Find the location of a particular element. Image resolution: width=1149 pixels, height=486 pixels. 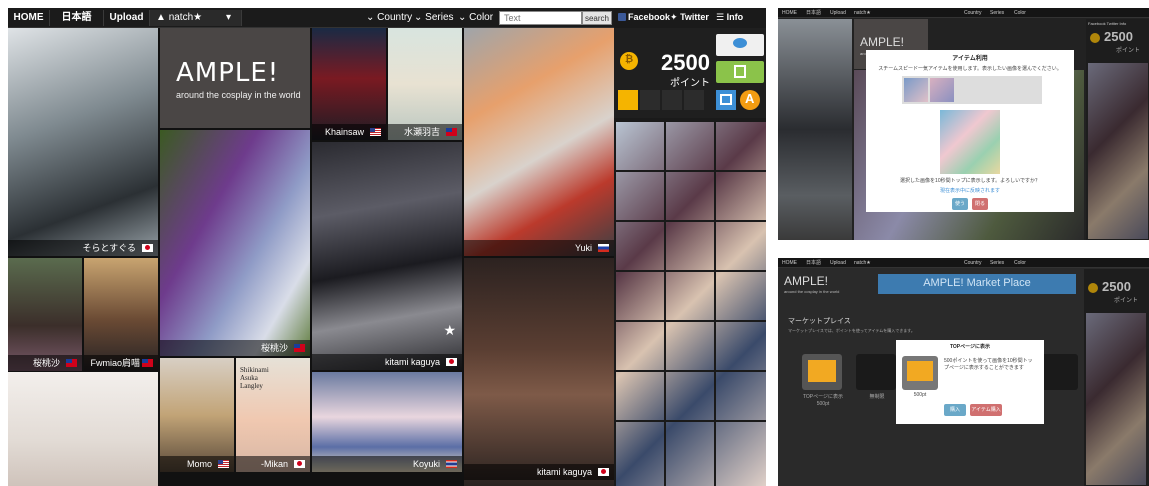

brand-box: AMPLE! around the cosplay in the world is located at coordinates (235, 78).